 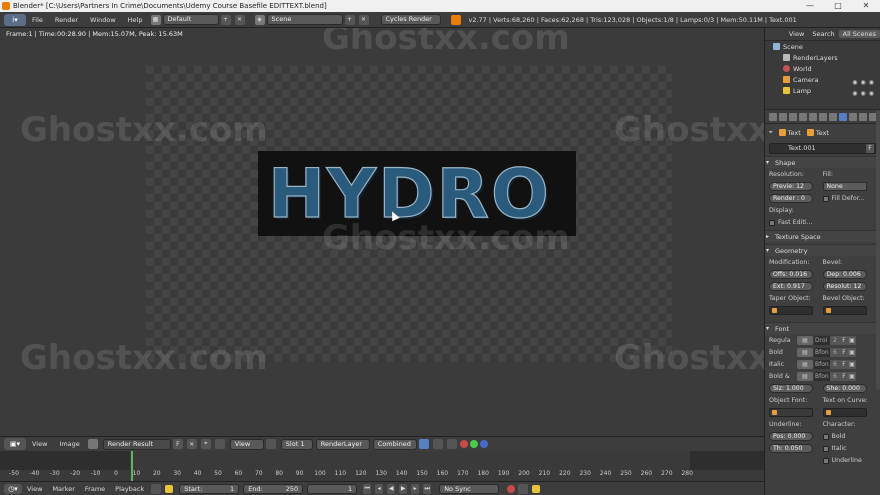 I want to click on end-frame-field: End: 250, so click(x=273, y=488).